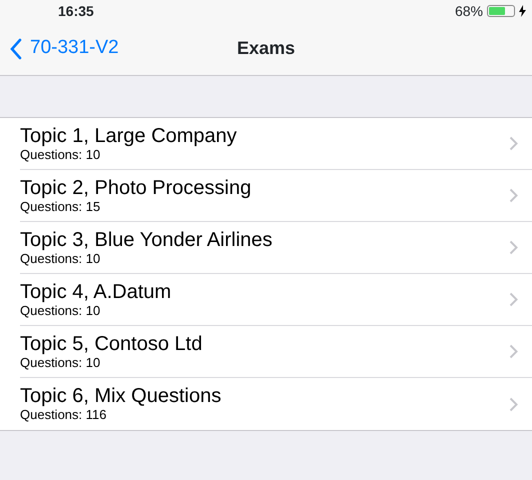 Image resolution: width=532 pixels, height=480 pixels. Describe the element at coordinates (266, 300) in the screenshot. I see `topic-row: Topic 4, A.Datum Questions: 10` at that location.